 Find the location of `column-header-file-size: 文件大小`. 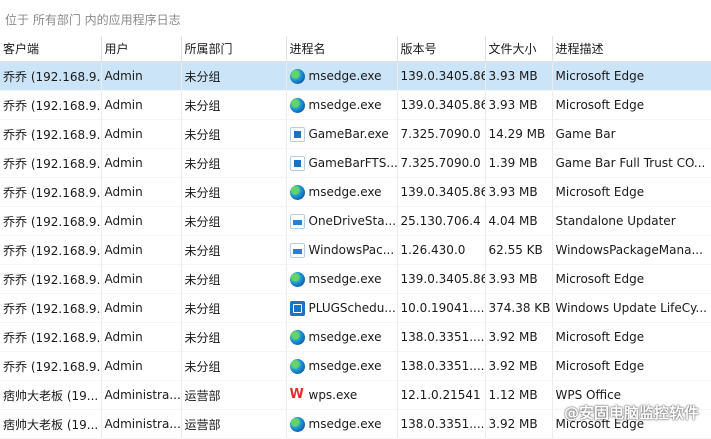

column-header-file-size: 文件大小 is located at coordinates (519, 49).